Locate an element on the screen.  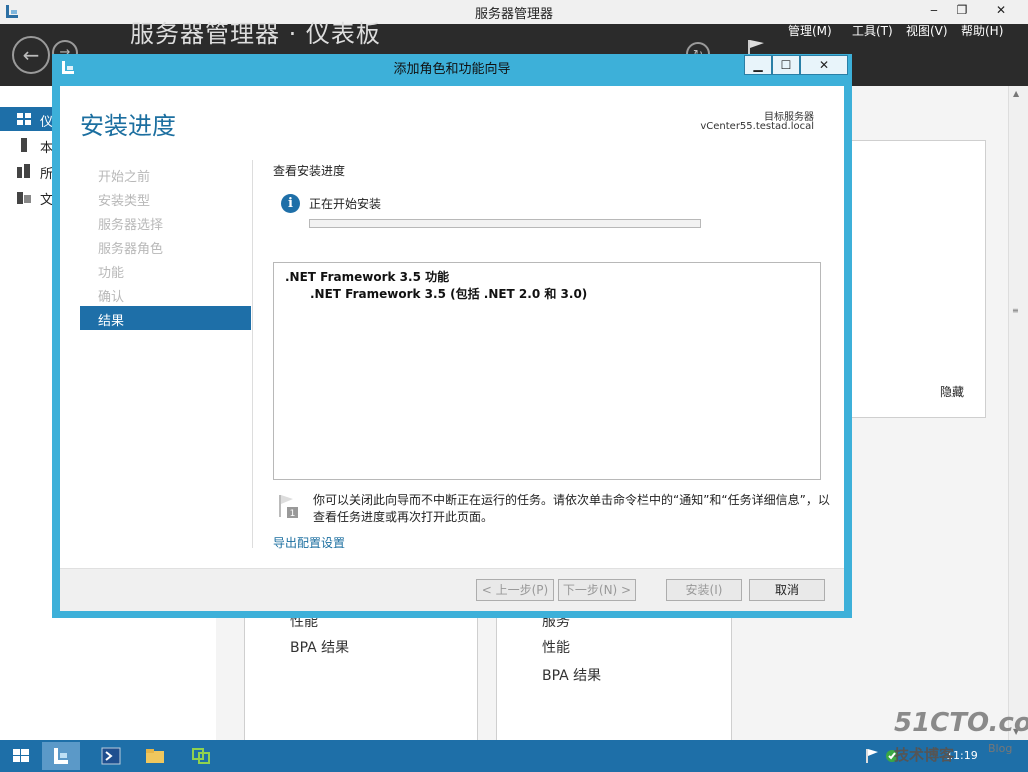
breadcrumb: 服务器管理器 · 仪表板 is located at coordinates (255, 34).